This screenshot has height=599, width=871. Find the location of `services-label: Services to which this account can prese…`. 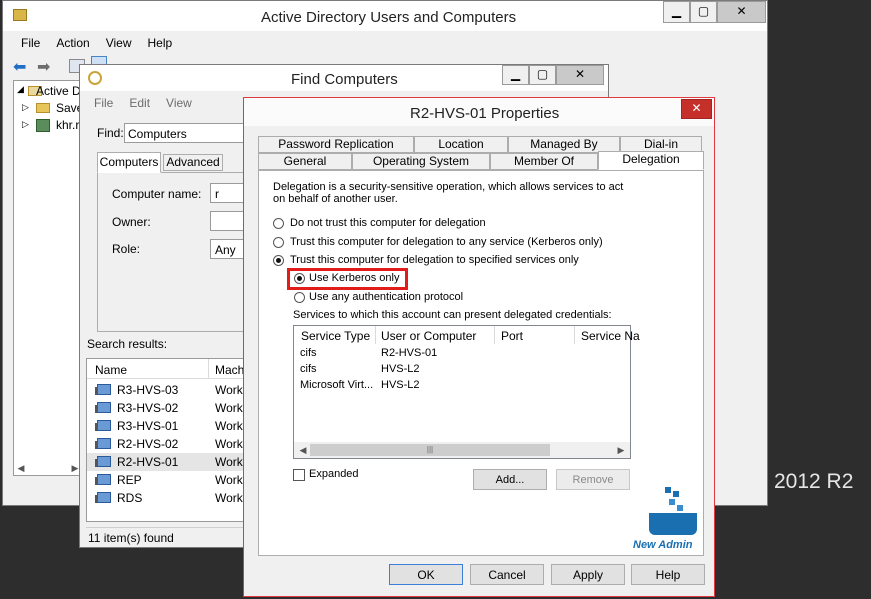

services-label: Services to which this account can prese… is located at coordinates (452, 315).